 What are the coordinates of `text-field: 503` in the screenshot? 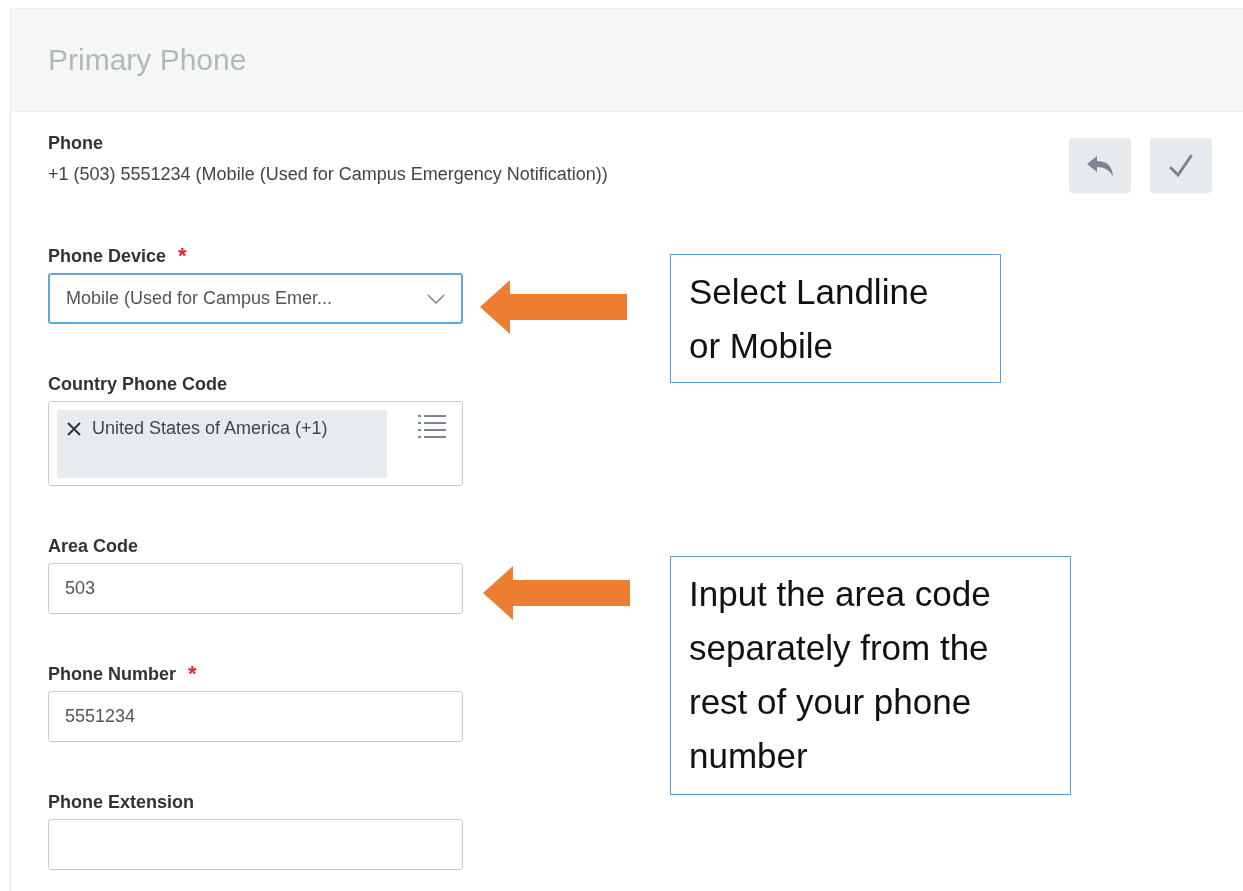 It's located at (255, 588).